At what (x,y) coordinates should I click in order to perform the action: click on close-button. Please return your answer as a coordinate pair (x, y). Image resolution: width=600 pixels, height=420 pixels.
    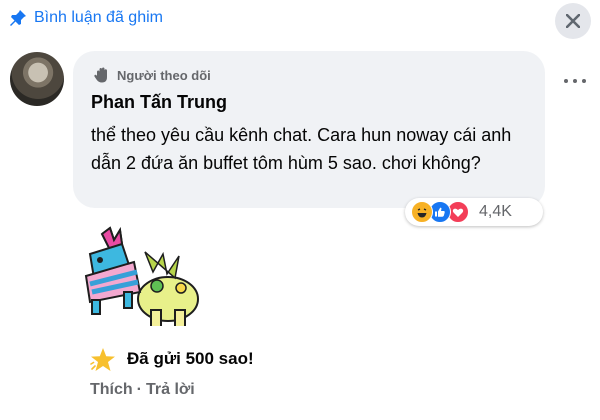
    Looking at the image, I should click on (573, 21).